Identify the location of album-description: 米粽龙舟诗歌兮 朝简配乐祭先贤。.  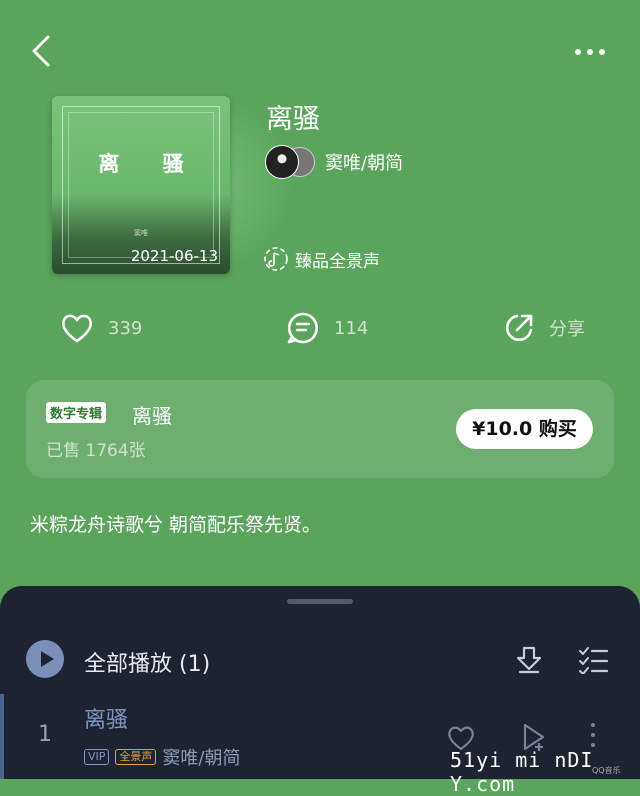
(176, 525).